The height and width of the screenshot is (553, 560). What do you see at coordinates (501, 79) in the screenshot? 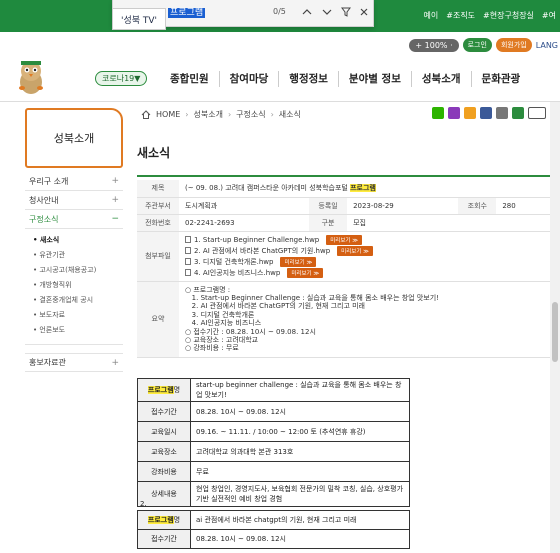
I see `nav-item: 문화관광` at bounding box center [501, 79].